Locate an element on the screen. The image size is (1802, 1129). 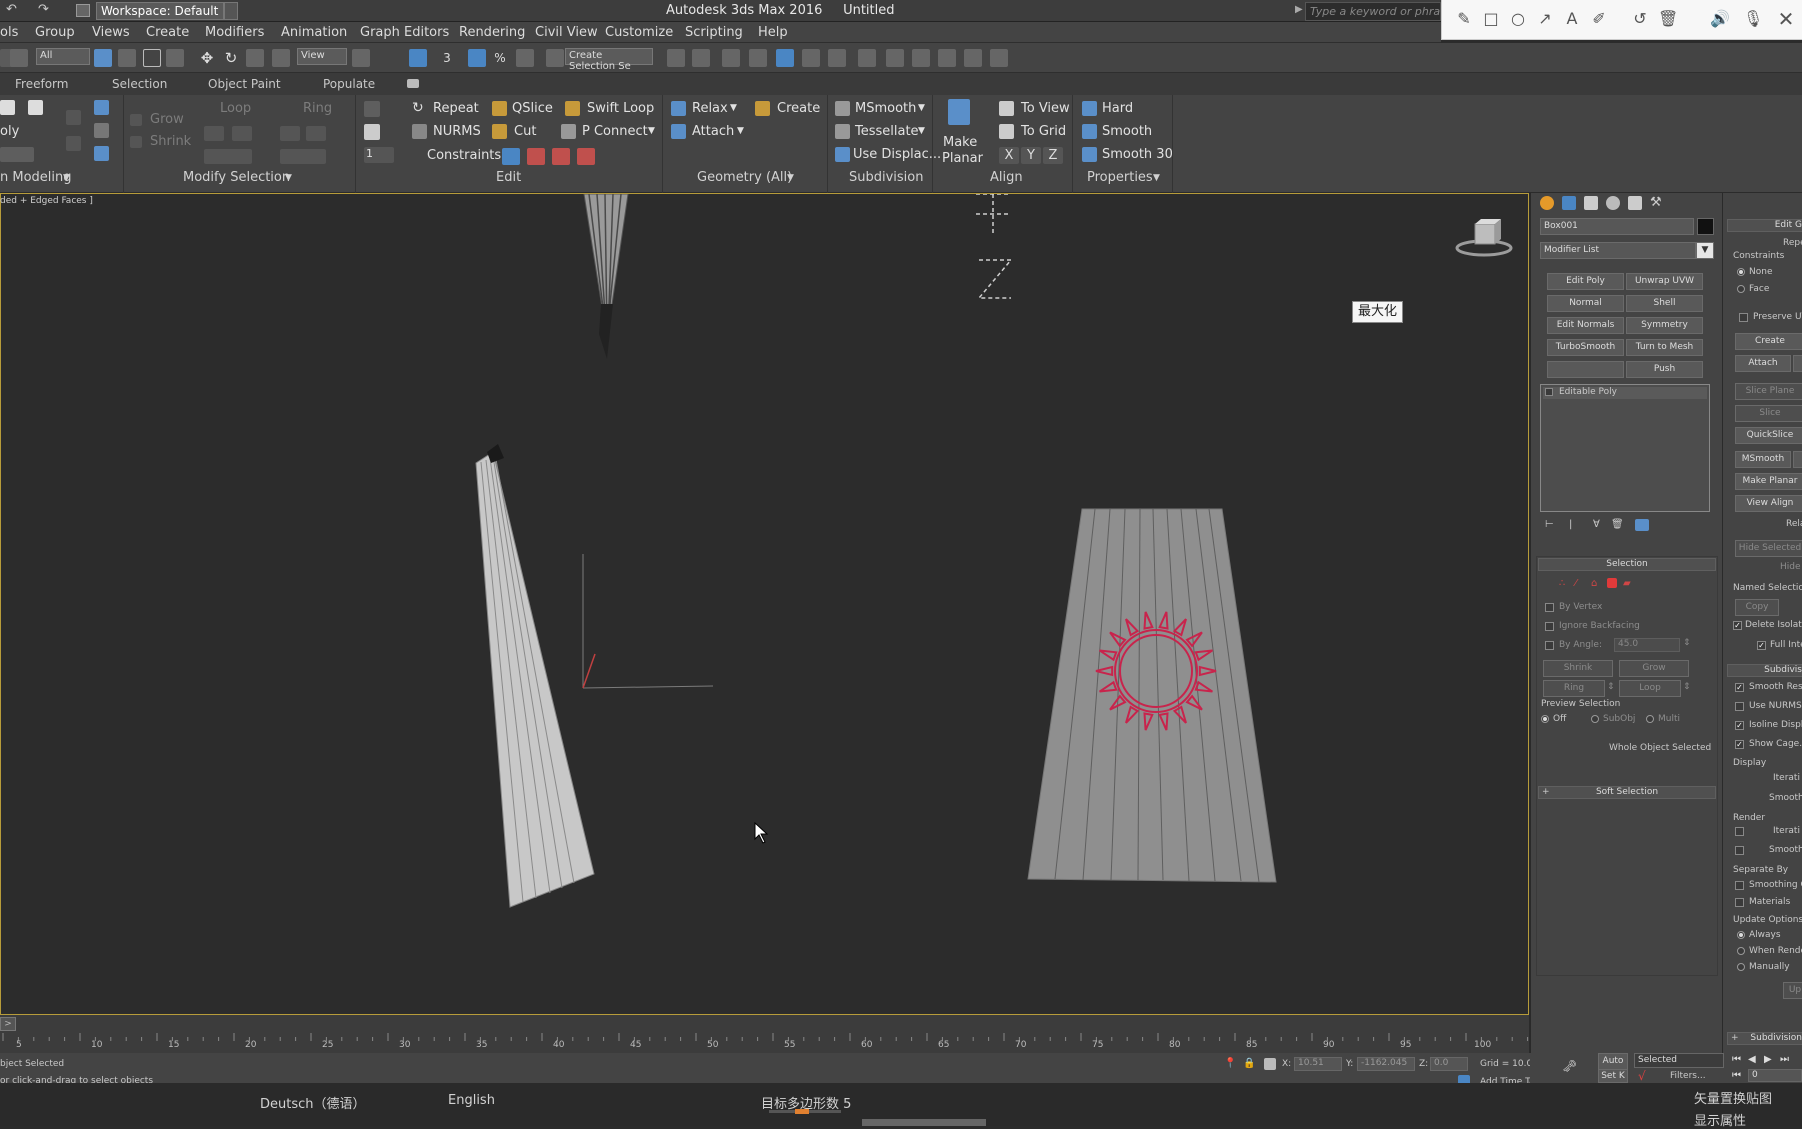
spinner-snap-icon is located at coordinates (525, 58).